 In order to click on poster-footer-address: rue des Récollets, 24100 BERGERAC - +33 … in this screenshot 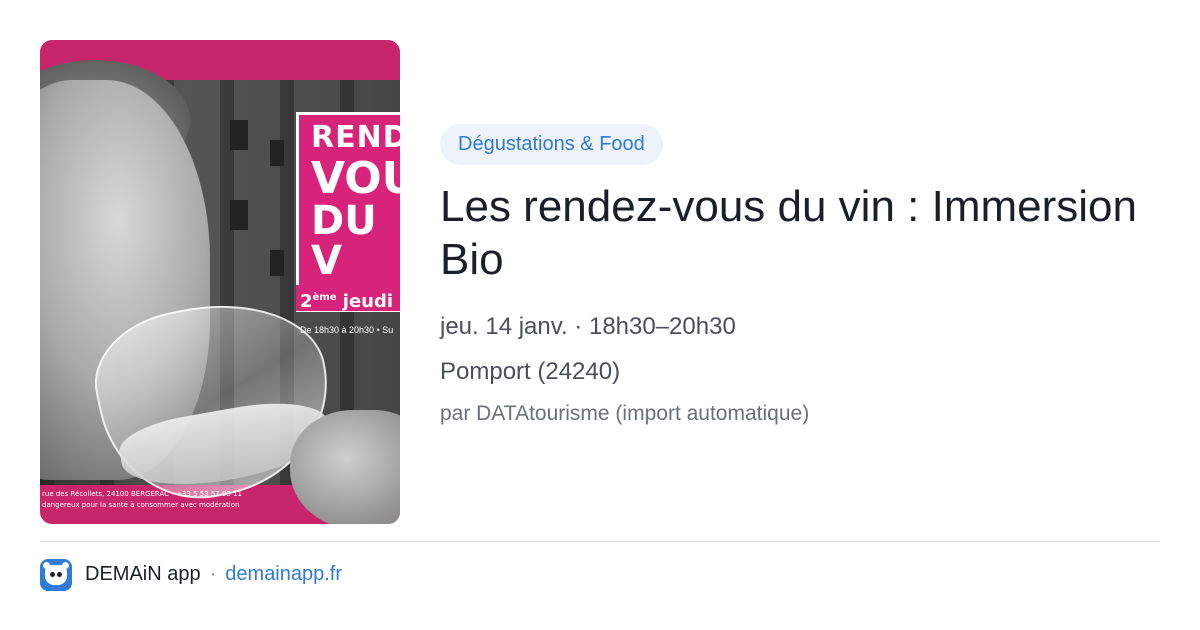, I will do `click(142, 494)`.